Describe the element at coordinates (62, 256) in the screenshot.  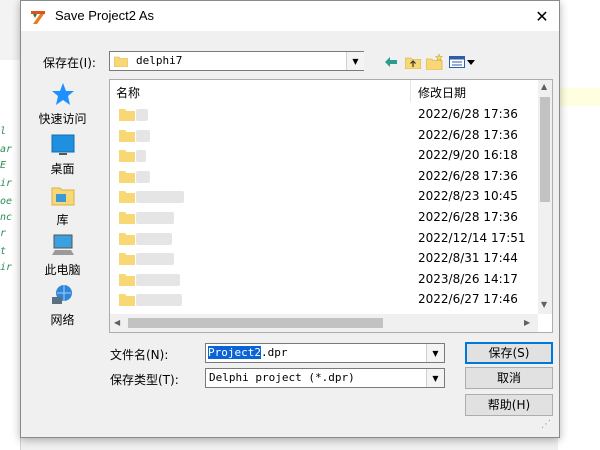
I see `place-this-pc: 此电脑` at that location.